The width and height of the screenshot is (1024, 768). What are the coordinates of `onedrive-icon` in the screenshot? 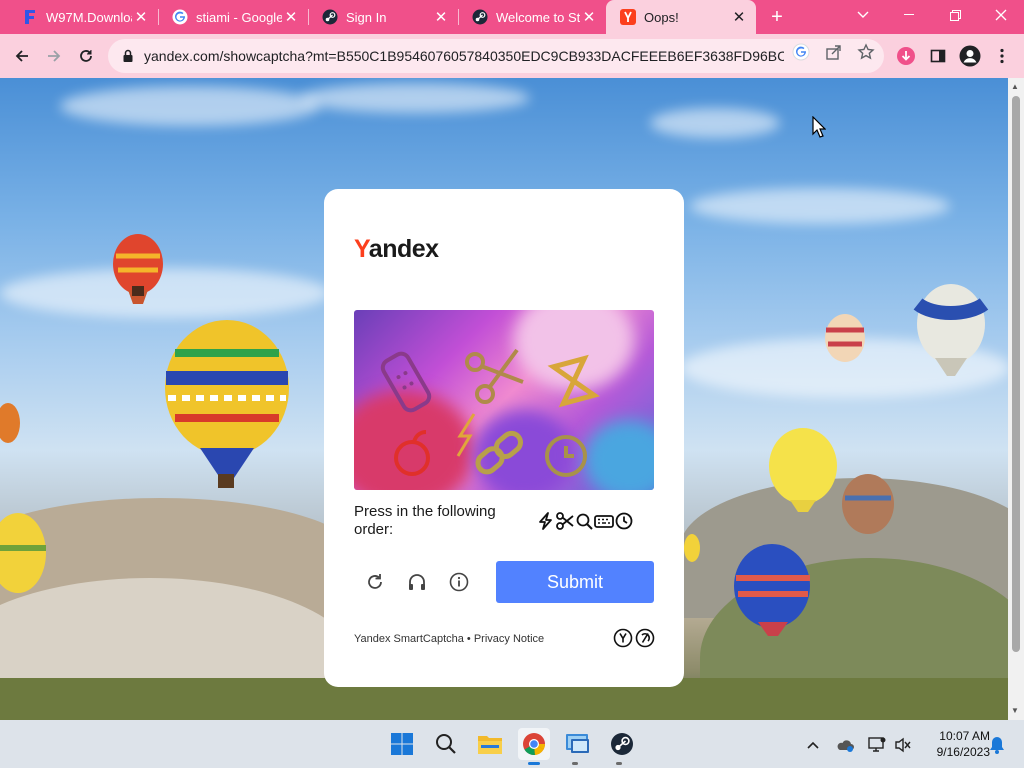 It's located at (845, 745).